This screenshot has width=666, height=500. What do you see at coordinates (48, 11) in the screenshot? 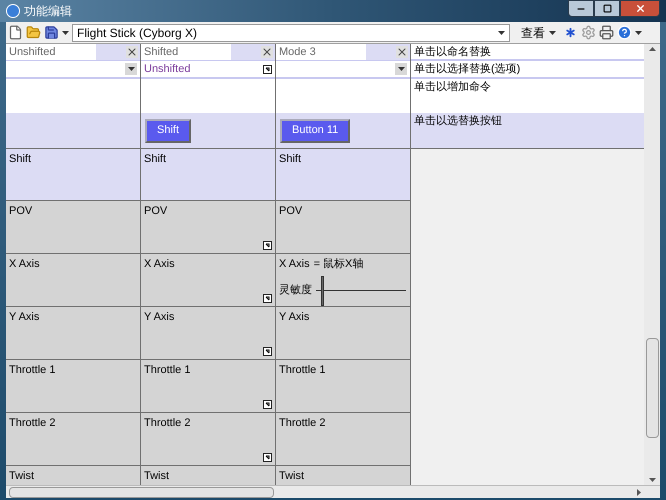
I see `window-title: 功能编辑` at bounding box center [48, 11].